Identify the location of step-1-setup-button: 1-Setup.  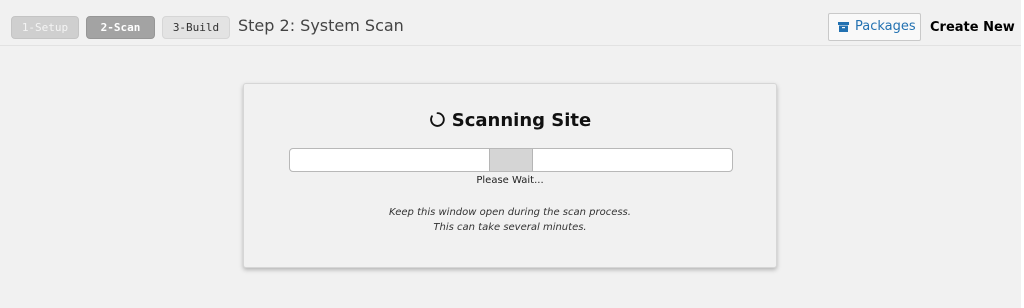
(45, 27).